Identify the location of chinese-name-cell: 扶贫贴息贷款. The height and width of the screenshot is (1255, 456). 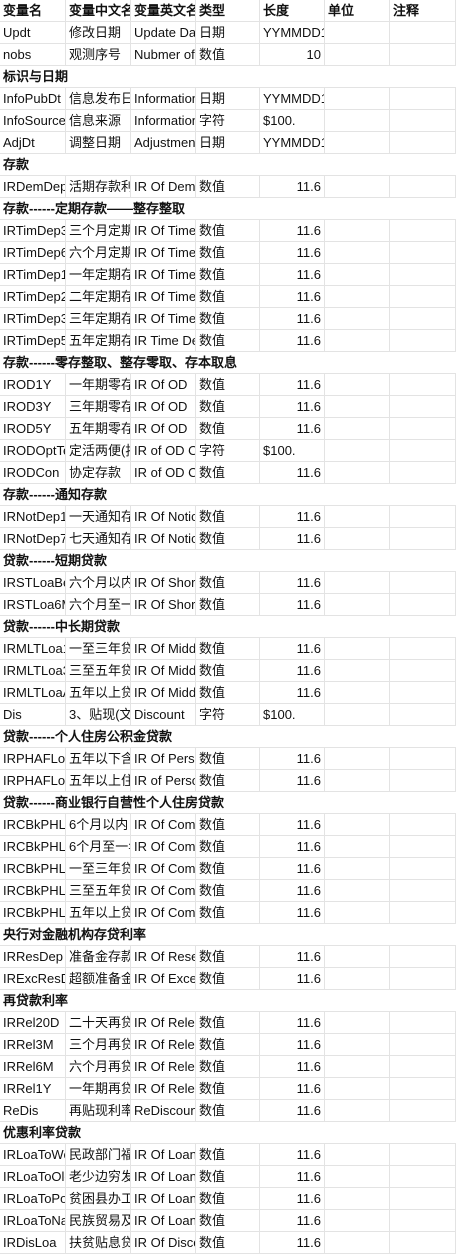
(98, 1243).